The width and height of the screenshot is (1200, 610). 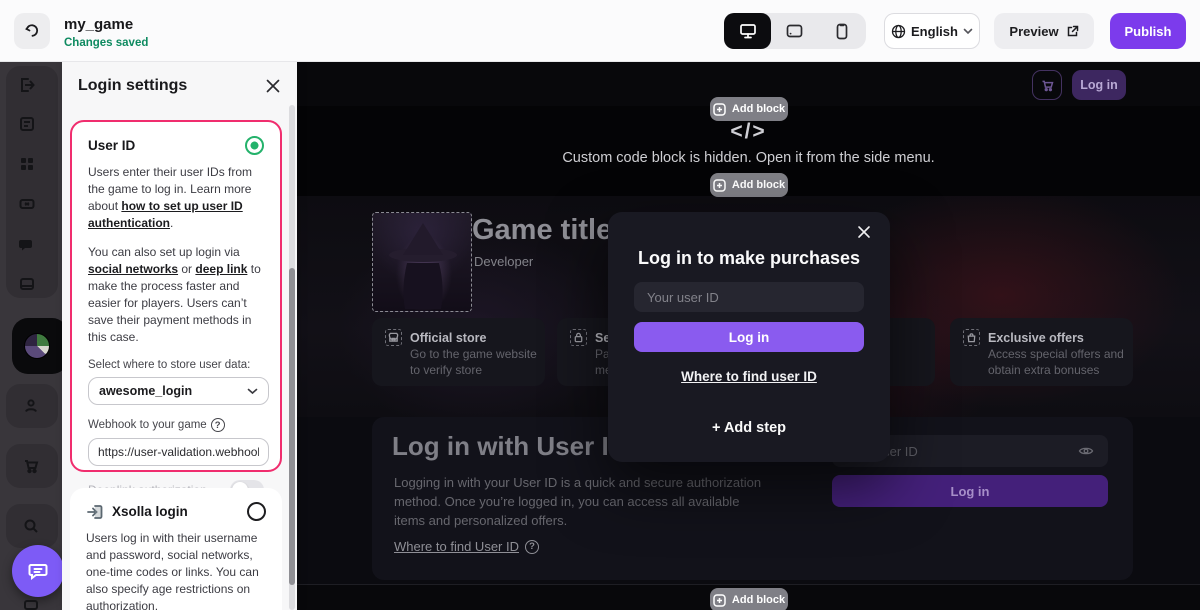 What do you see at coordinates (27, 124) in the screenshot?
I see `news-block-icon` at bounding box center [27, 124].